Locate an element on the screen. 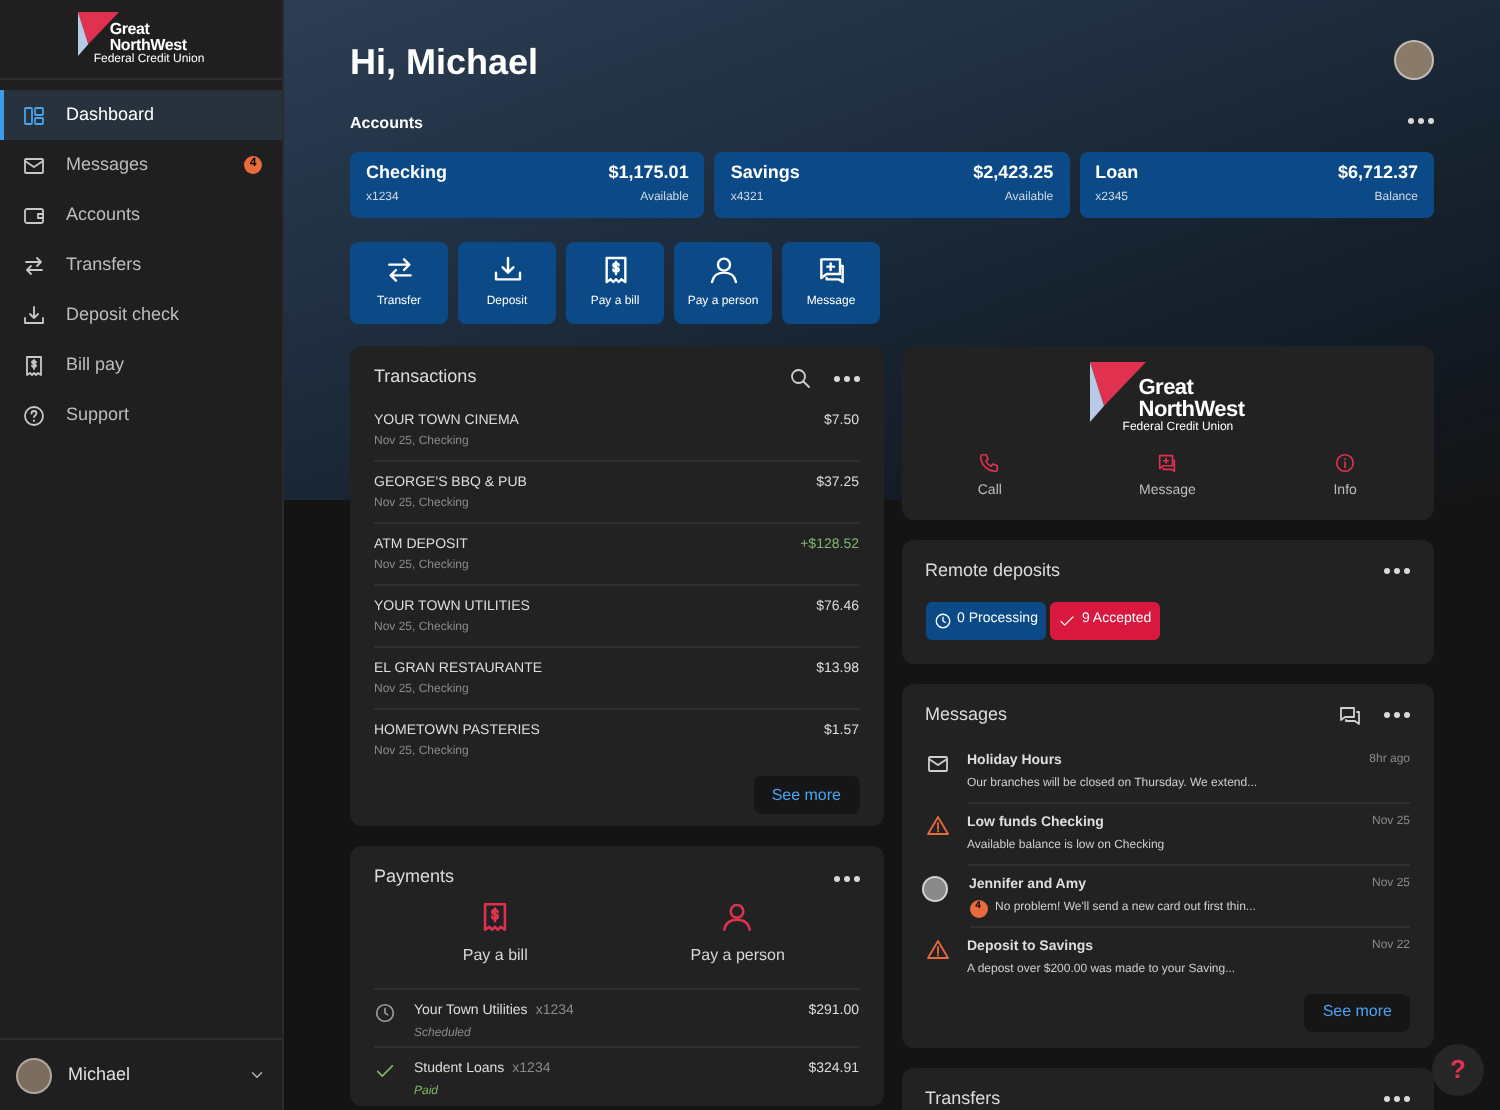 The width and height of the screenshot is (1500, 1110). greeting: Hi, Michael is located at coordinates (444, 62).